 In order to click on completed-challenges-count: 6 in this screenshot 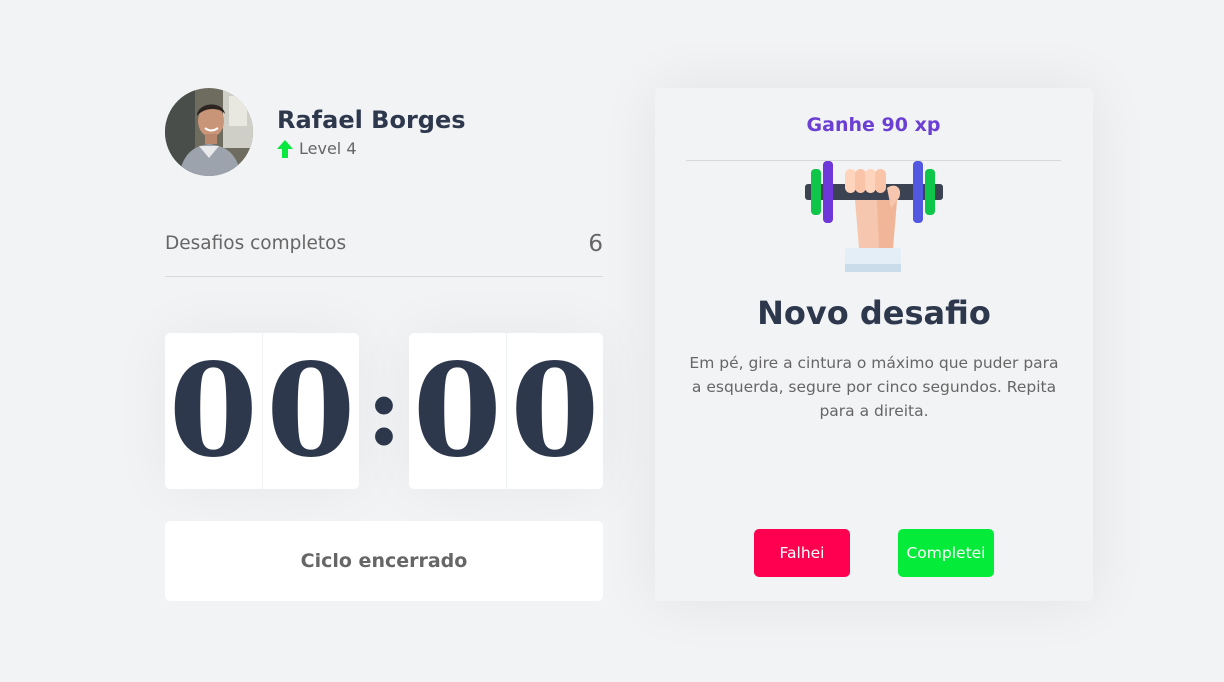, I will do `click(595, 244)`.